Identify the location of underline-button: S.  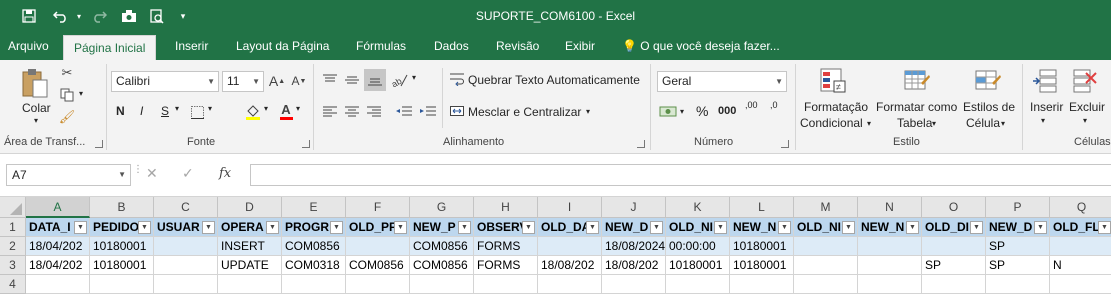
(165, 111).